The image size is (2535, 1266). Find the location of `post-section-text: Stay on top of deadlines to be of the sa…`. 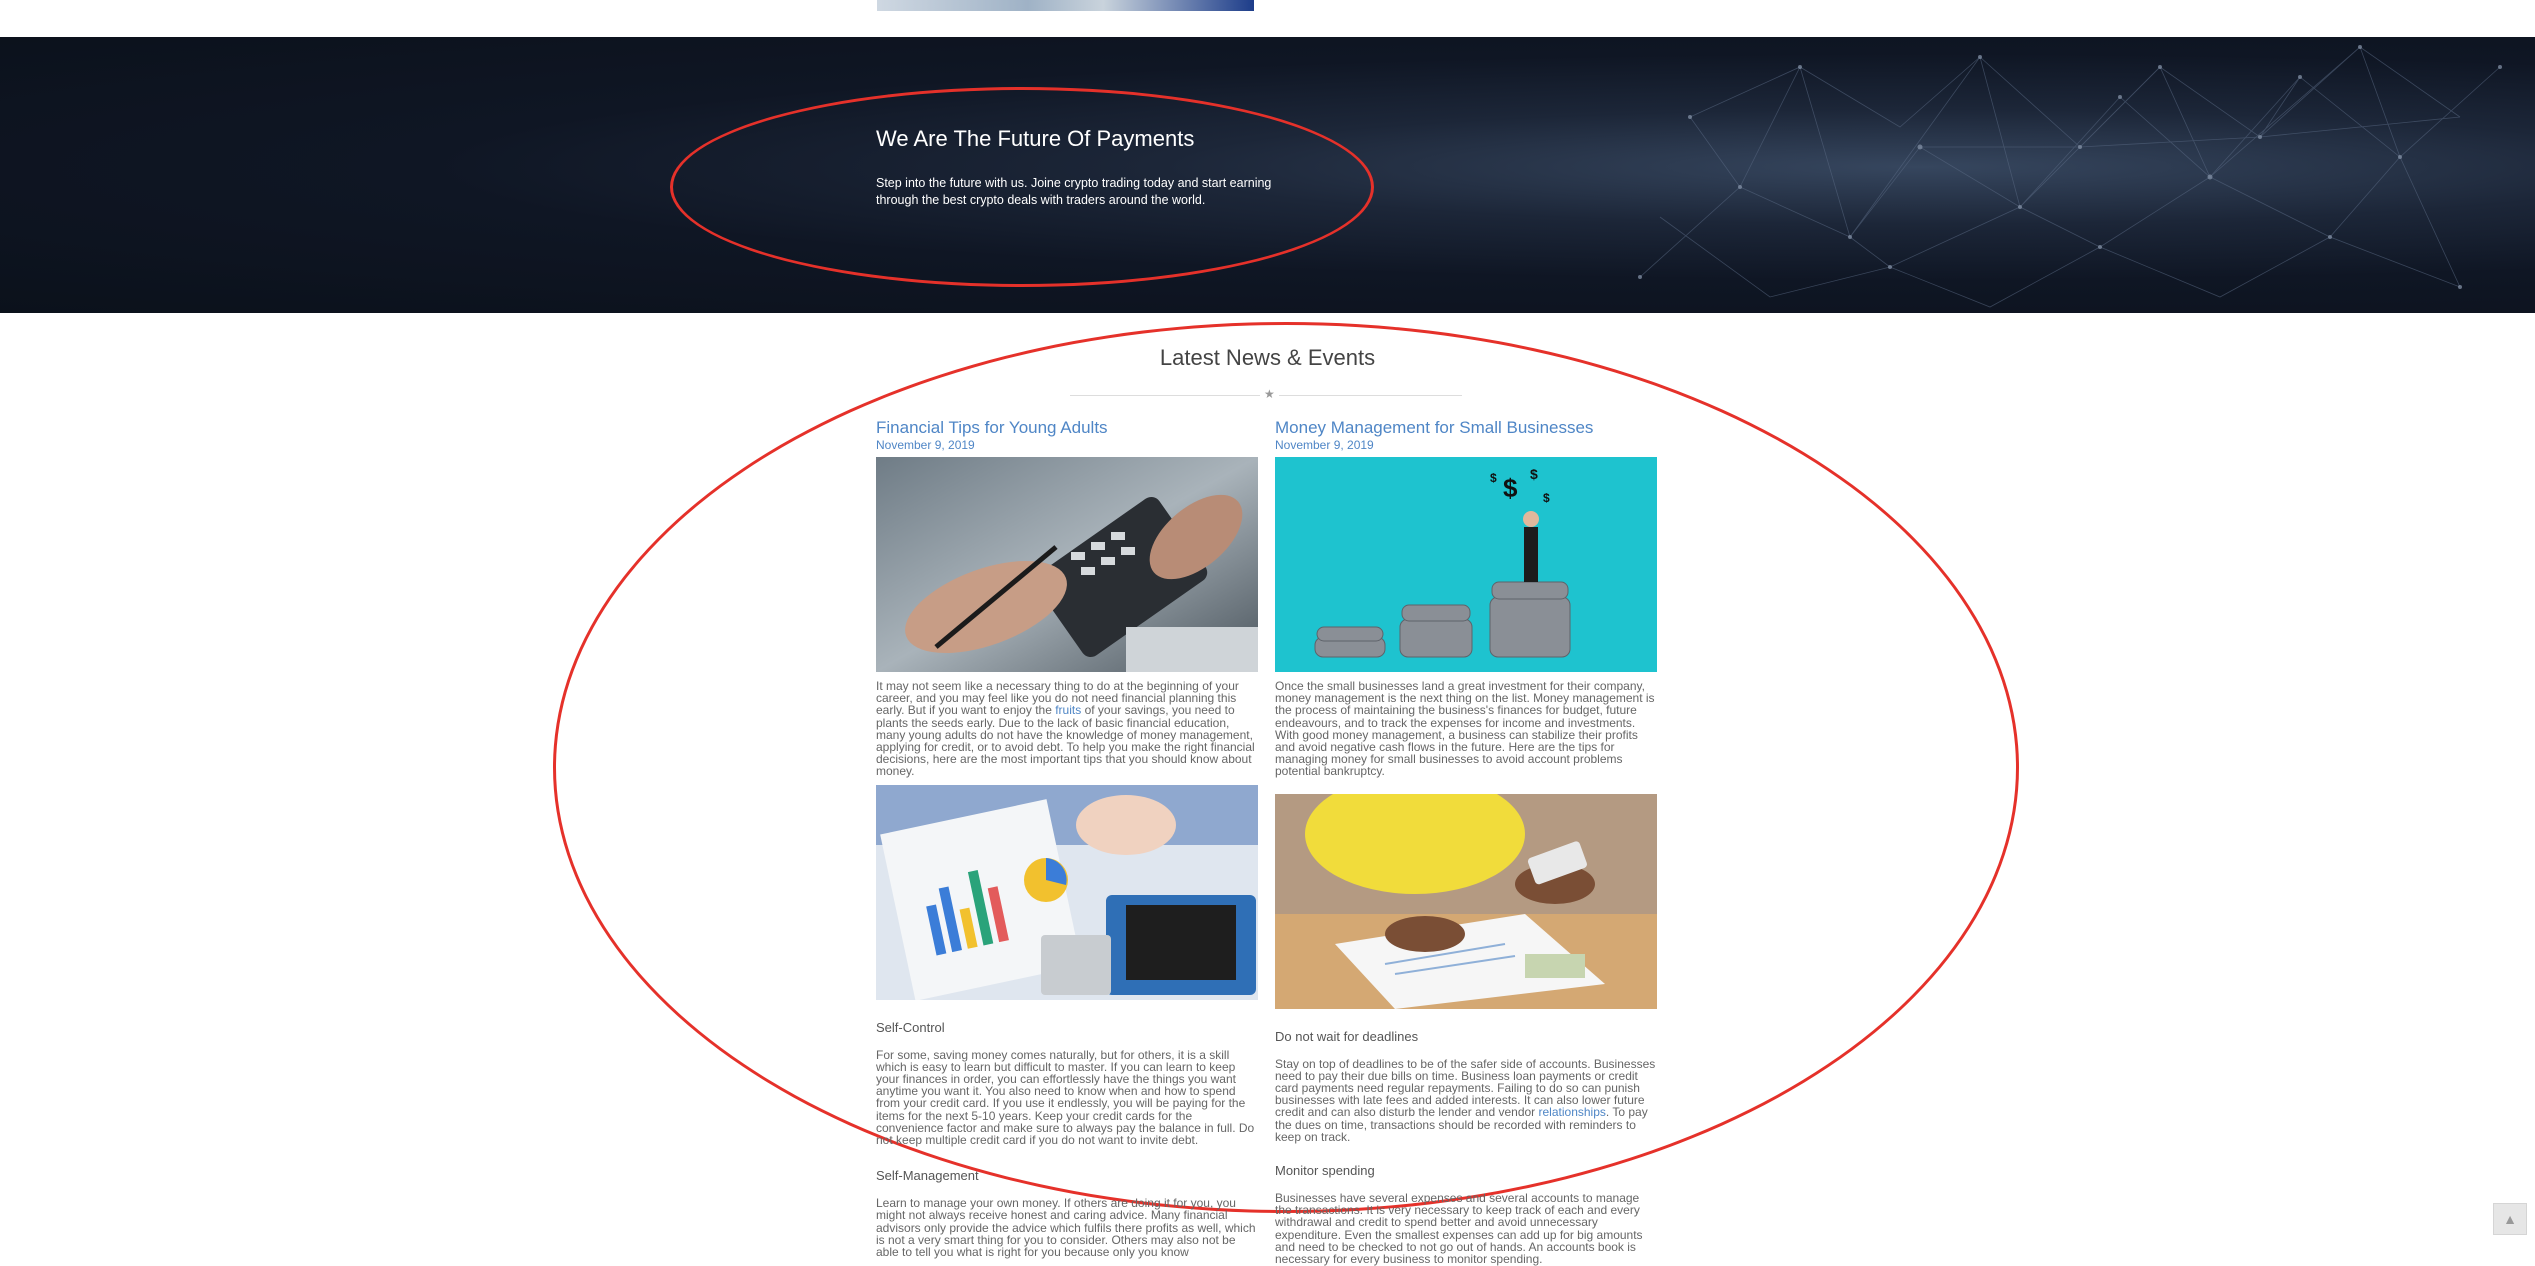

post-section-text: Stay on top of deadlines to be of the sa… is located at coordinates (1465, 1100).